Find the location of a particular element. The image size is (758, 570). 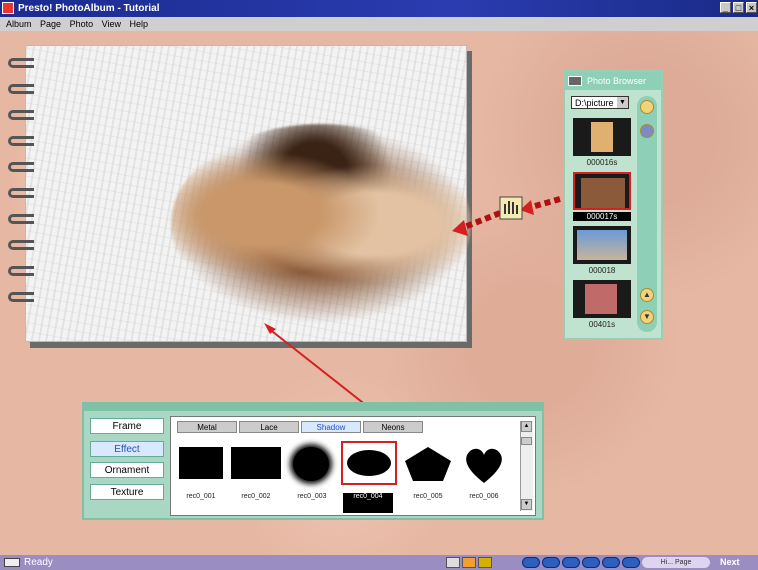

category-effect: Effect is located at coordinates (127, 449).